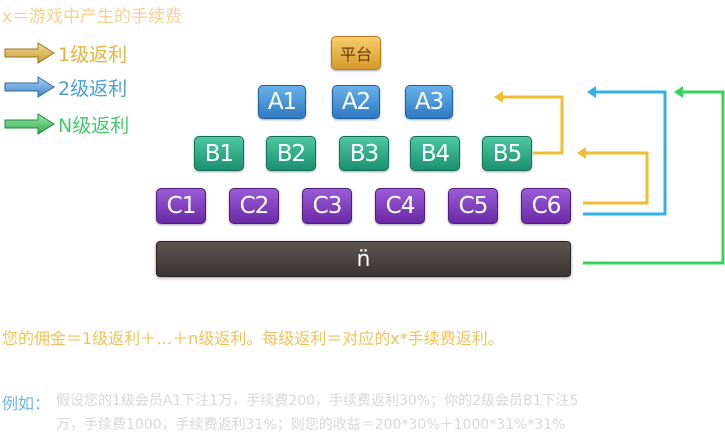 The image size is (725, 434). Describe the element at coordinates (616, 178) in the screenshot. I see `level1-connector-c6-b` at that location.